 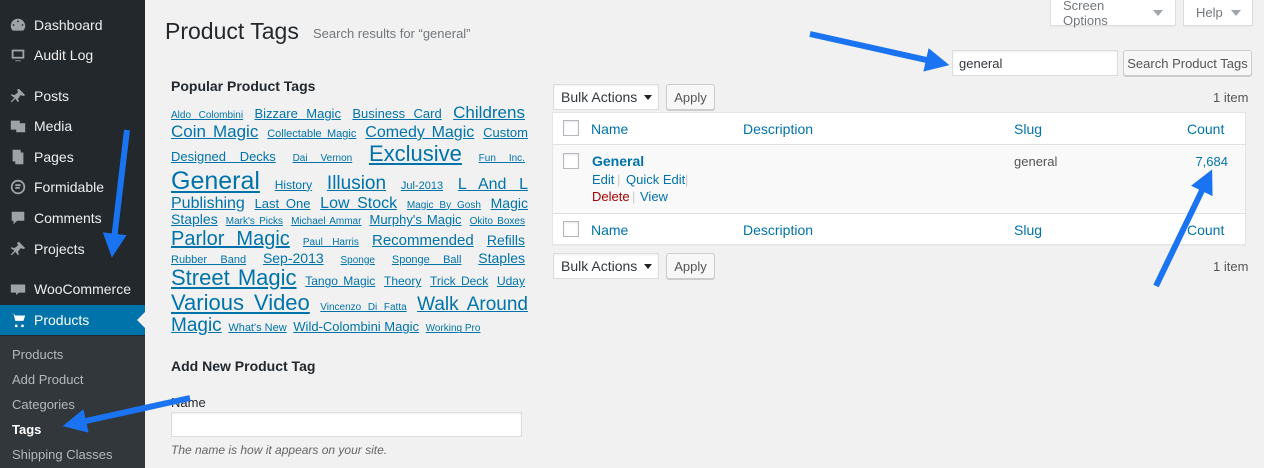 What do you see at coordinates (648, 268) in the screenshot?
I see `dropdown-arrow-icon` at bounding box center [648, 268].